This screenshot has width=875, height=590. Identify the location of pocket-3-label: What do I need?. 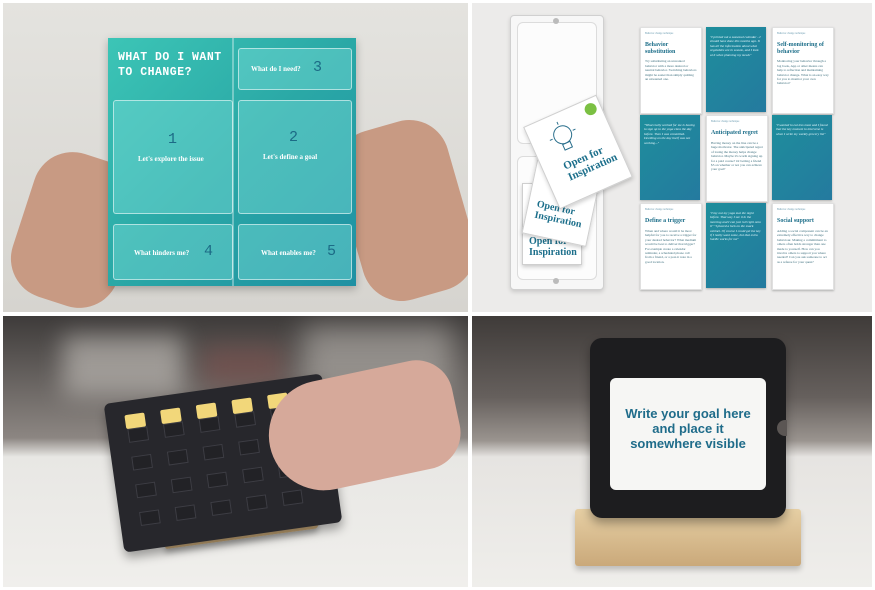
(276, 69).